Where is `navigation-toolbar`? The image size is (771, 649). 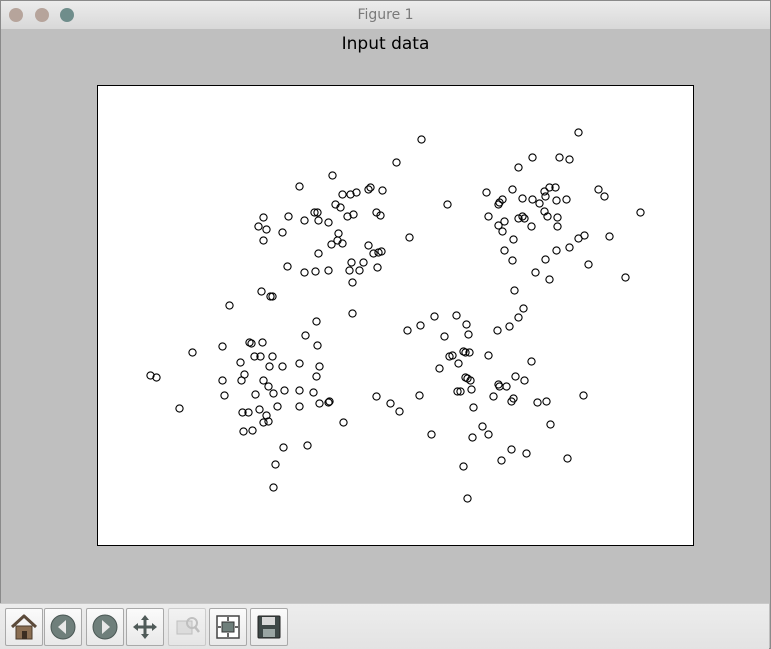 navigation-toolbar is located at coordinates (384, 626).